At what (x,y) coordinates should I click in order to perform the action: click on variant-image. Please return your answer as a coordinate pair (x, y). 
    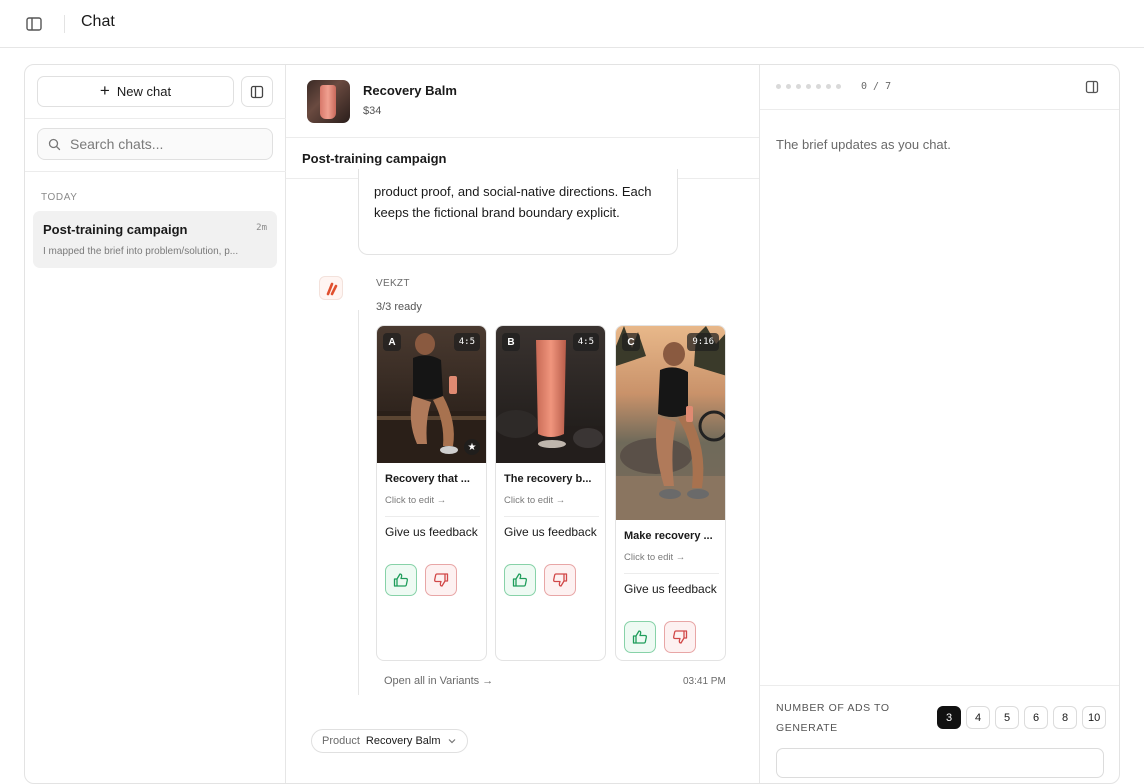
    Looking at the image, I should click on (670, 423).